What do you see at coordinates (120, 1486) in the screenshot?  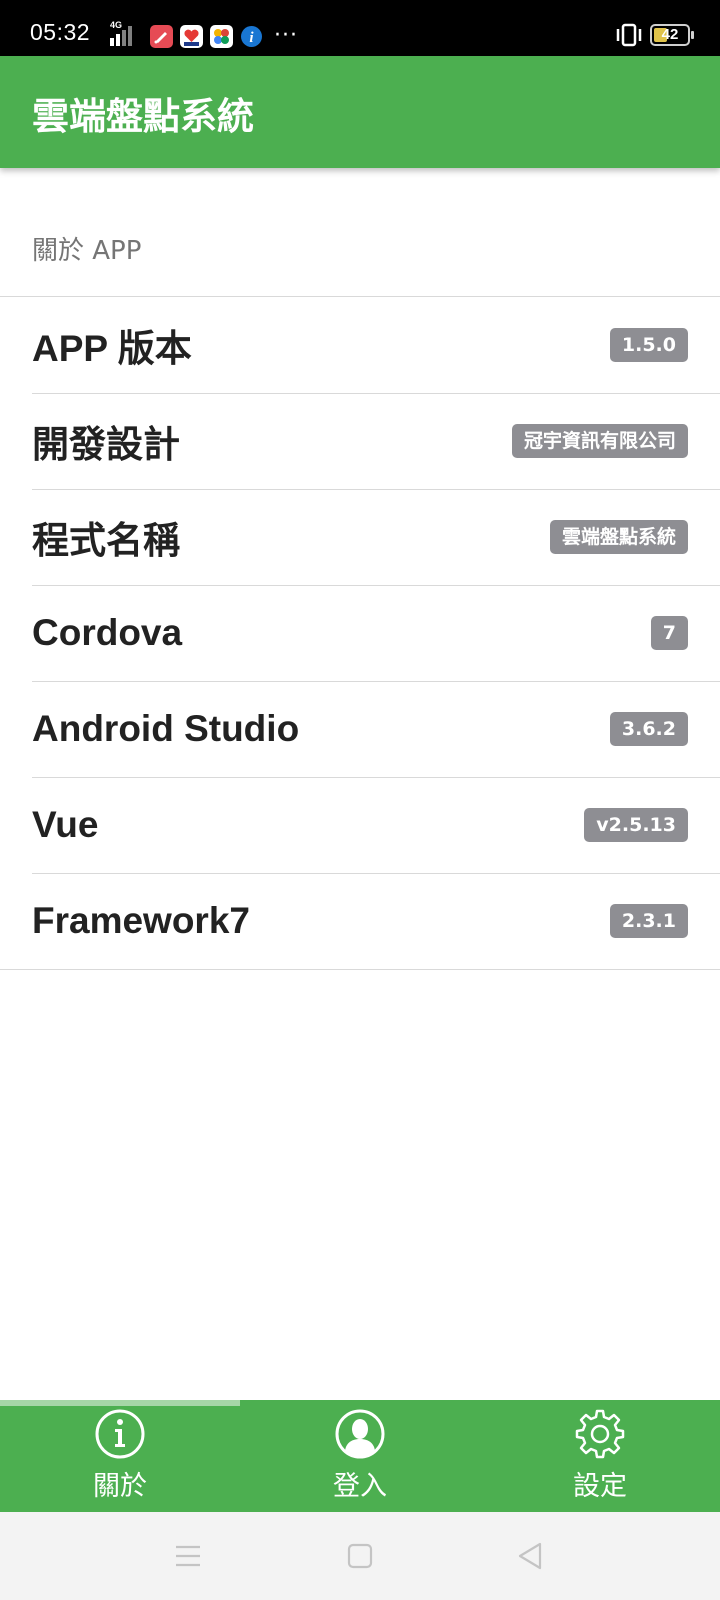 I see `tab-label: 關於` at bounding box center [120, 1486].